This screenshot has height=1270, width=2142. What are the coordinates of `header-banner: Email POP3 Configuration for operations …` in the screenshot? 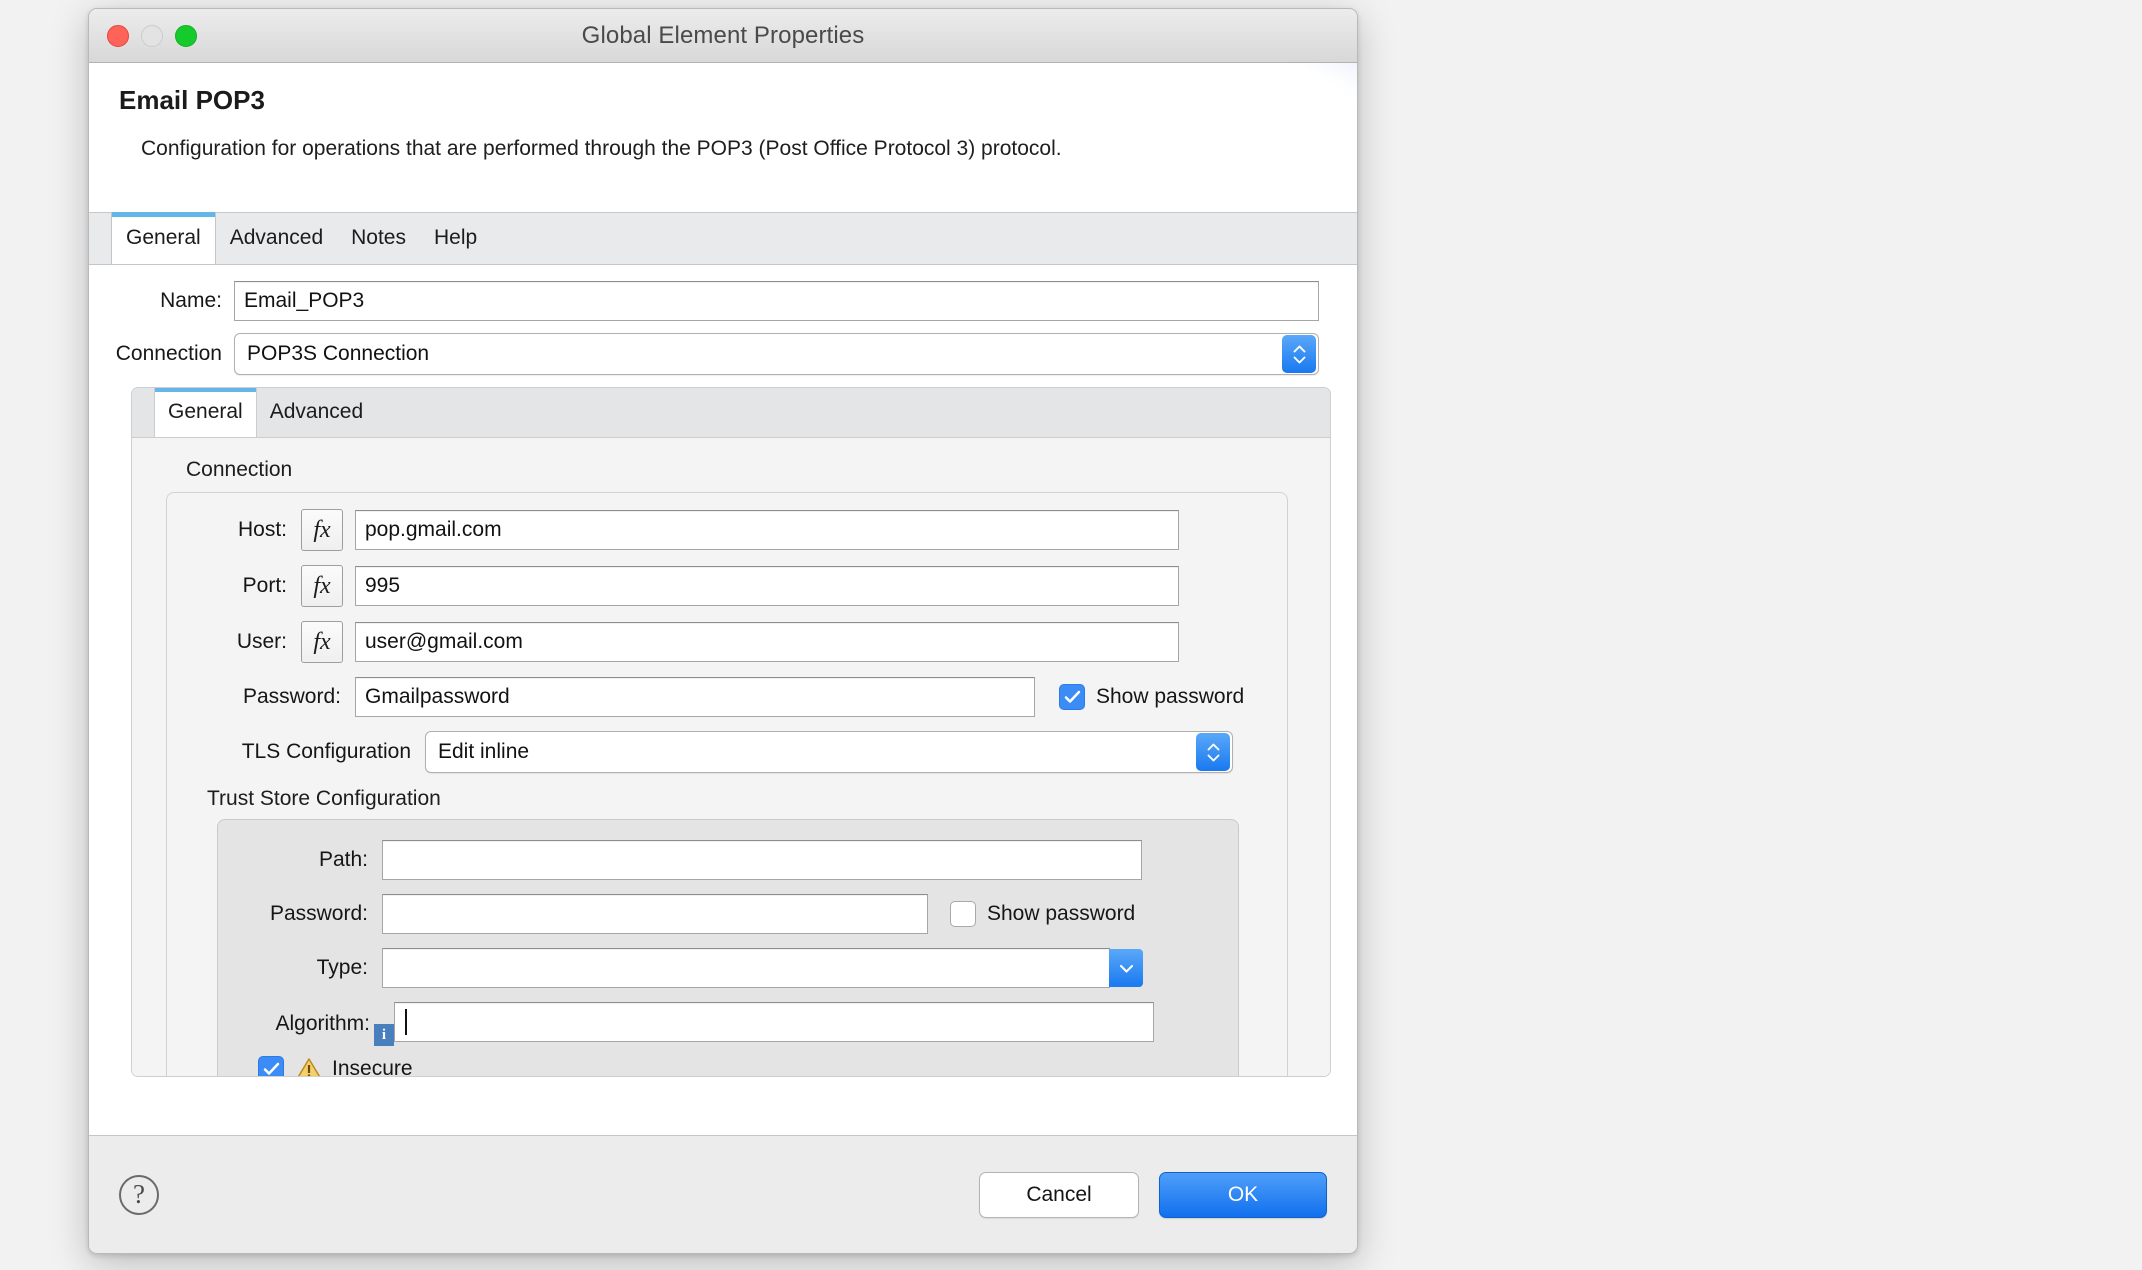 It's located at (723, 138).